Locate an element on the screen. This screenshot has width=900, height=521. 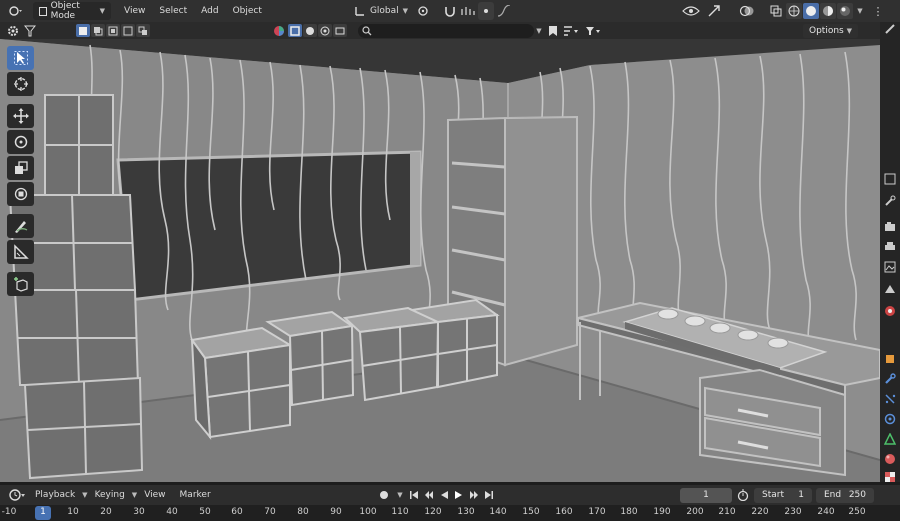
scale-icon is located at coordinates (21, 167).